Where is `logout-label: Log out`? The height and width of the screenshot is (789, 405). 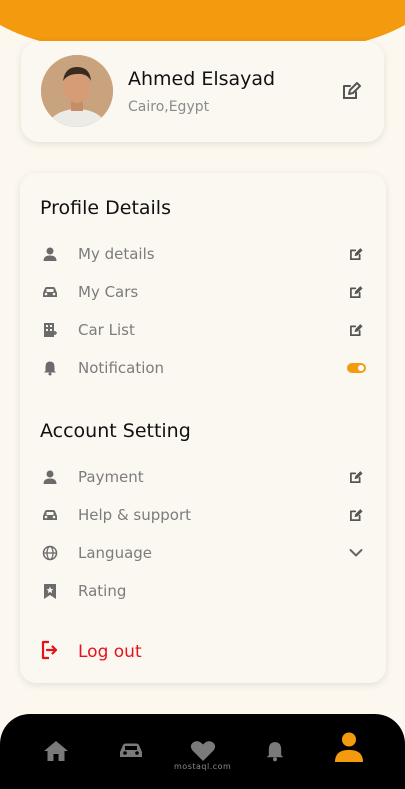 logout-label: Log out is located at coordinates (110, 652).